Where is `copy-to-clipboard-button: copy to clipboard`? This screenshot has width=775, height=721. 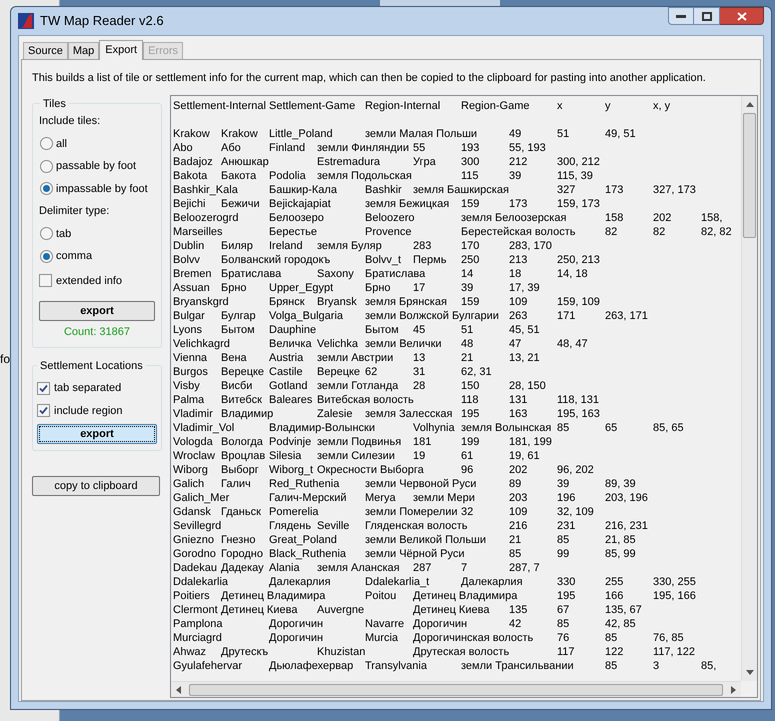
copy-to-clipboard-button: copy to clipboard is located at coordinates (96, 486).